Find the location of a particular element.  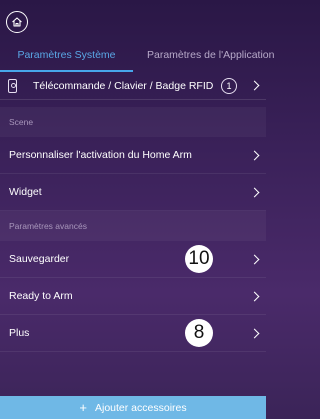

add-accessories-button: + Ajouter accessoires is located at coordinates (133, 407).